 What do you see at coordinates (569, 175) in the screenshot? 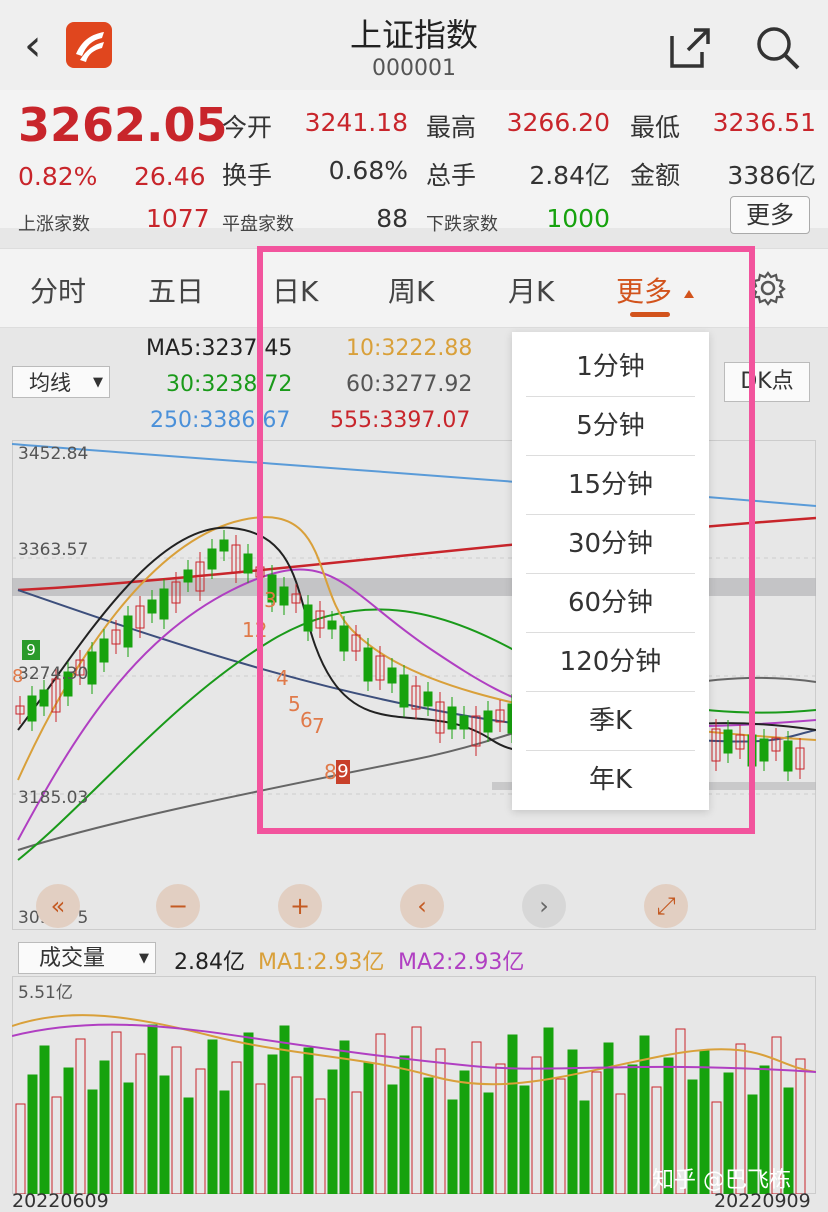
I see `volume-value: 2.84亿` at bounding box center [569, 175].